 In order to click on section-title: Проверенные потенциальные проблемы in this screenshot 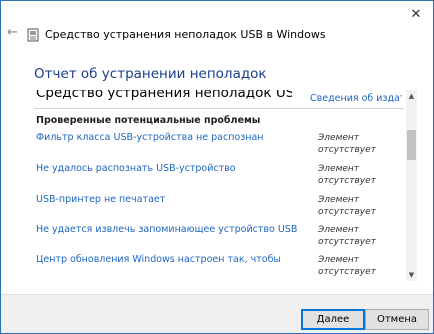, I will do `click(148, 120)`.